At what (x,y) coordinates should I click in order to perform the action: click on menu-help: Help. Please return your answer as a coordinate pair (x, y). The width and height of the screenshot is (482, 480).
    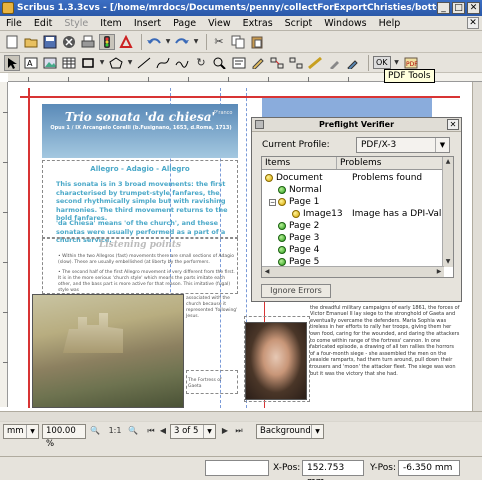
    Looking at the image, I should click on (390, 23).